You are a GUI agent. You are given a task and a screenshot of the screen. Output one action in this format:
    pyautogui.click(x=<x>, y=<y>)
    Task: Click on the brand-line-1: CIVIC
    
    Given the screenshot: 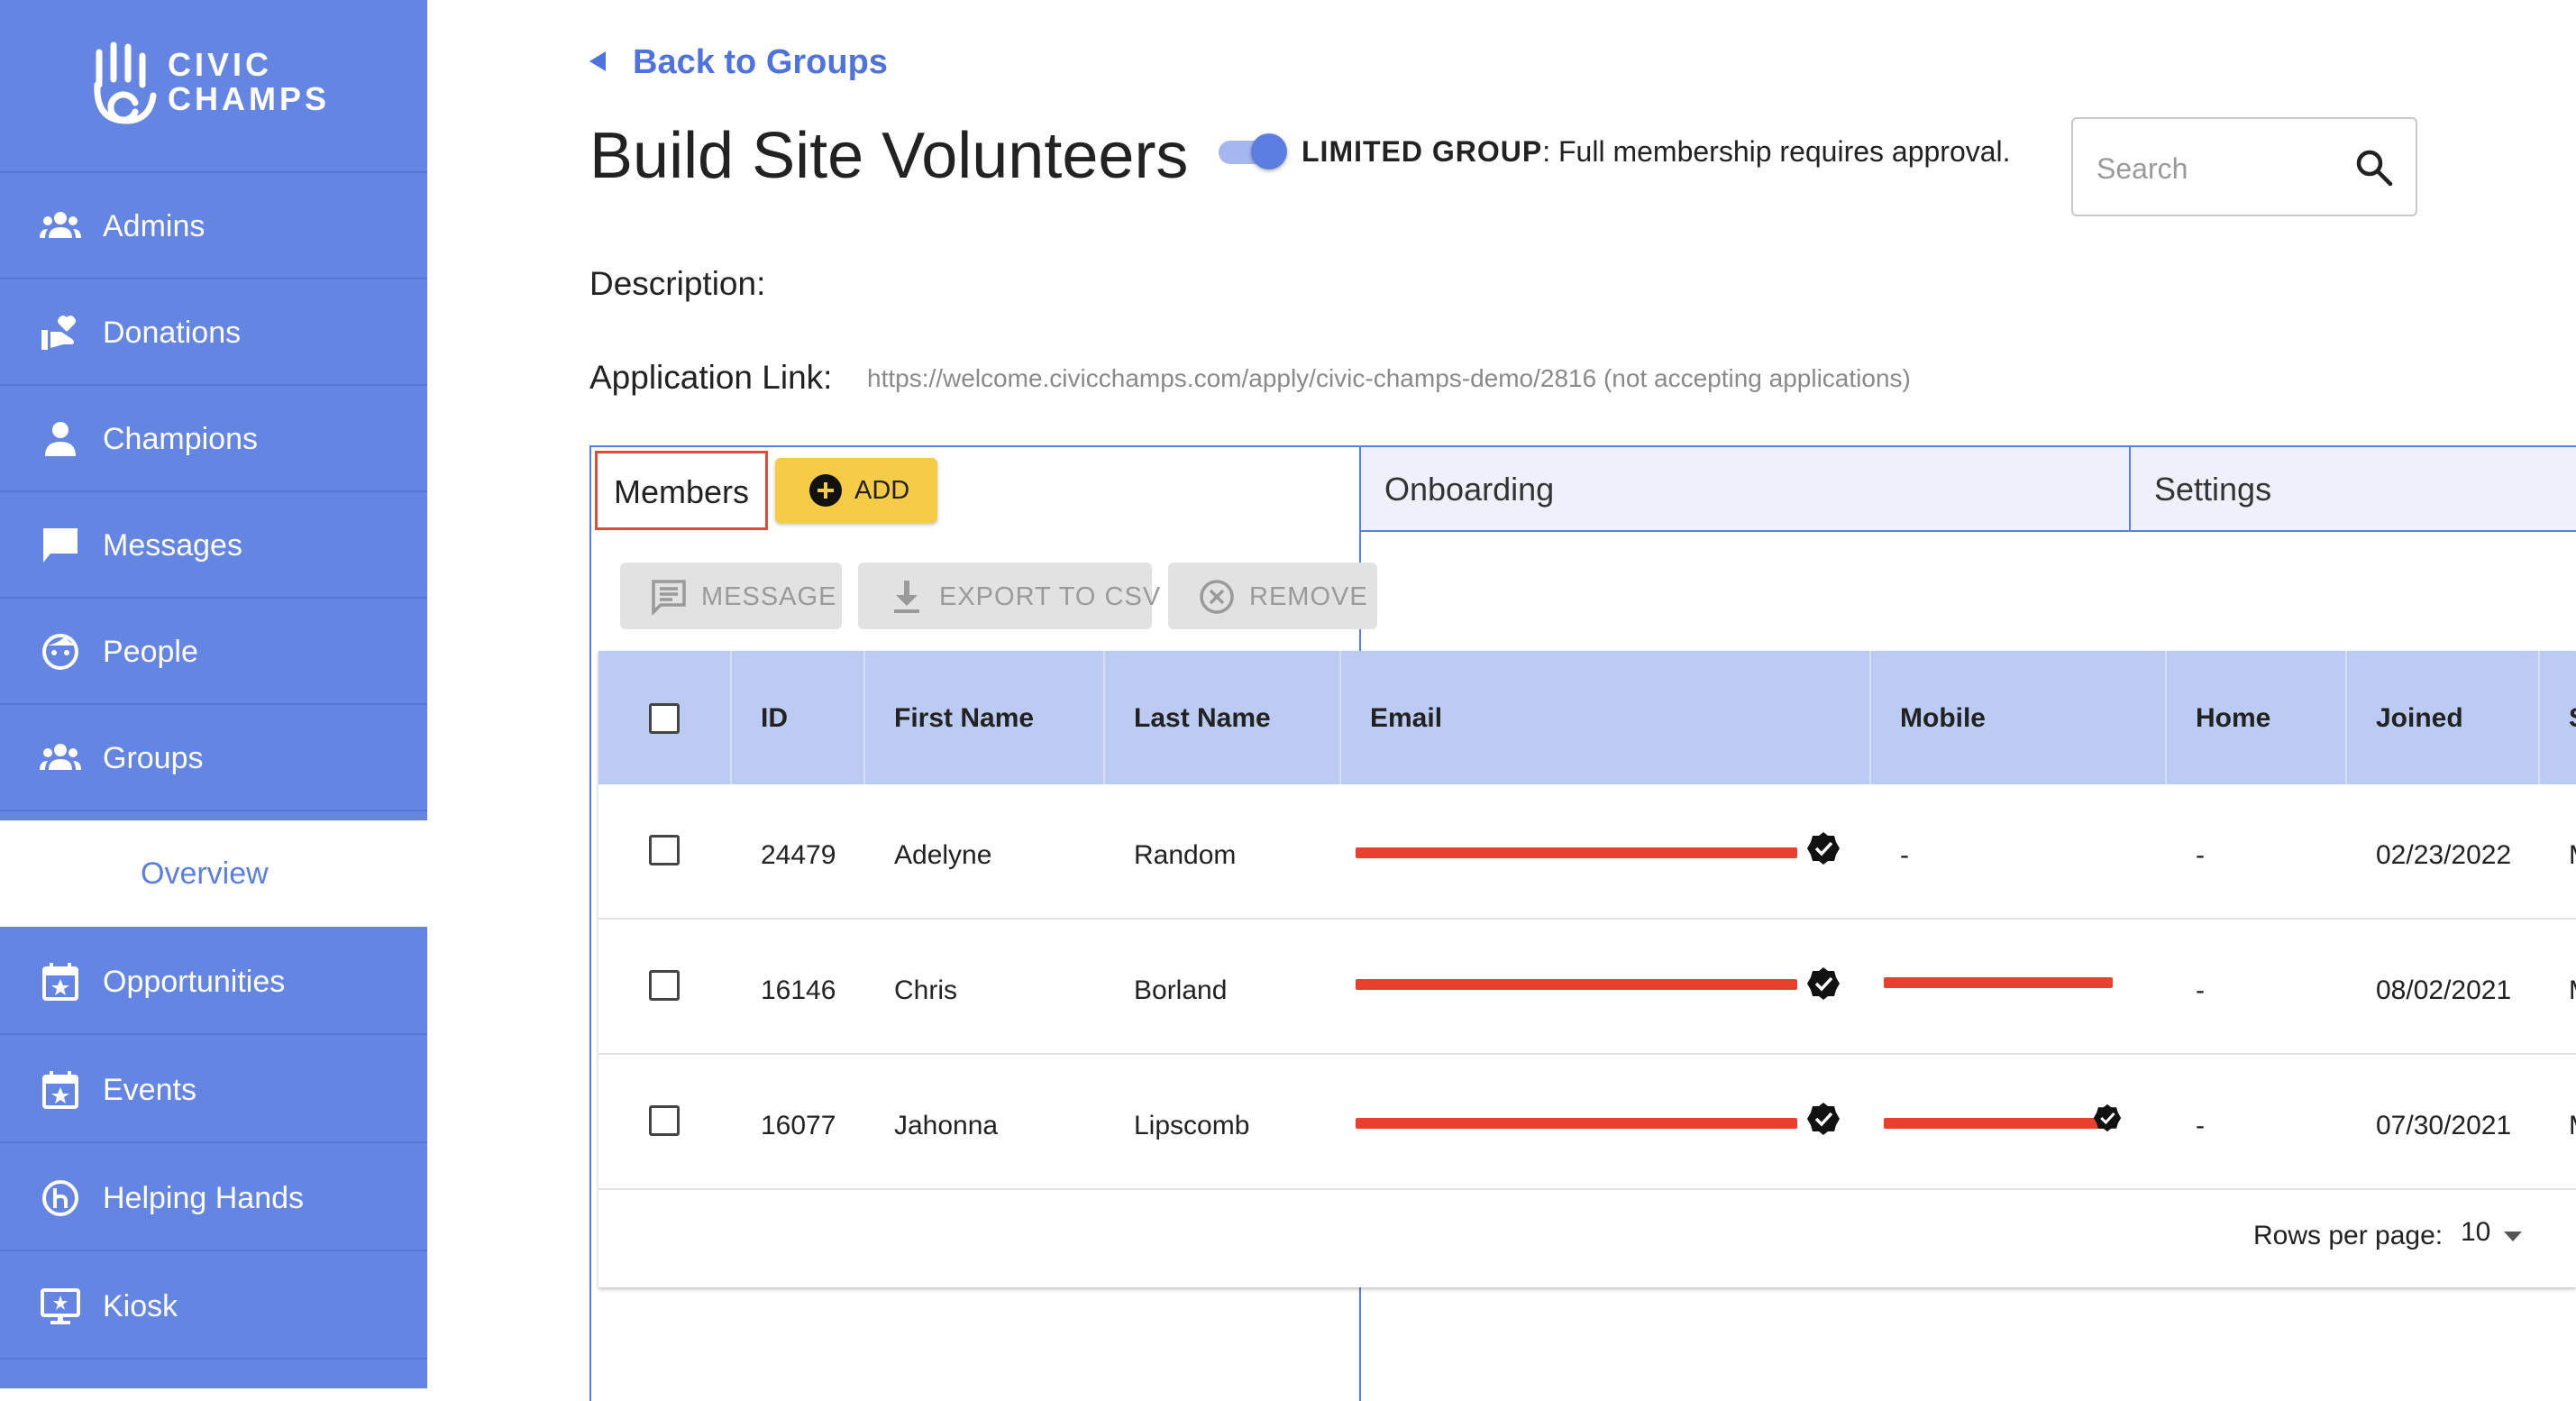 What is the action you would take?
    pyautogui.click(x=220, y=64)
    